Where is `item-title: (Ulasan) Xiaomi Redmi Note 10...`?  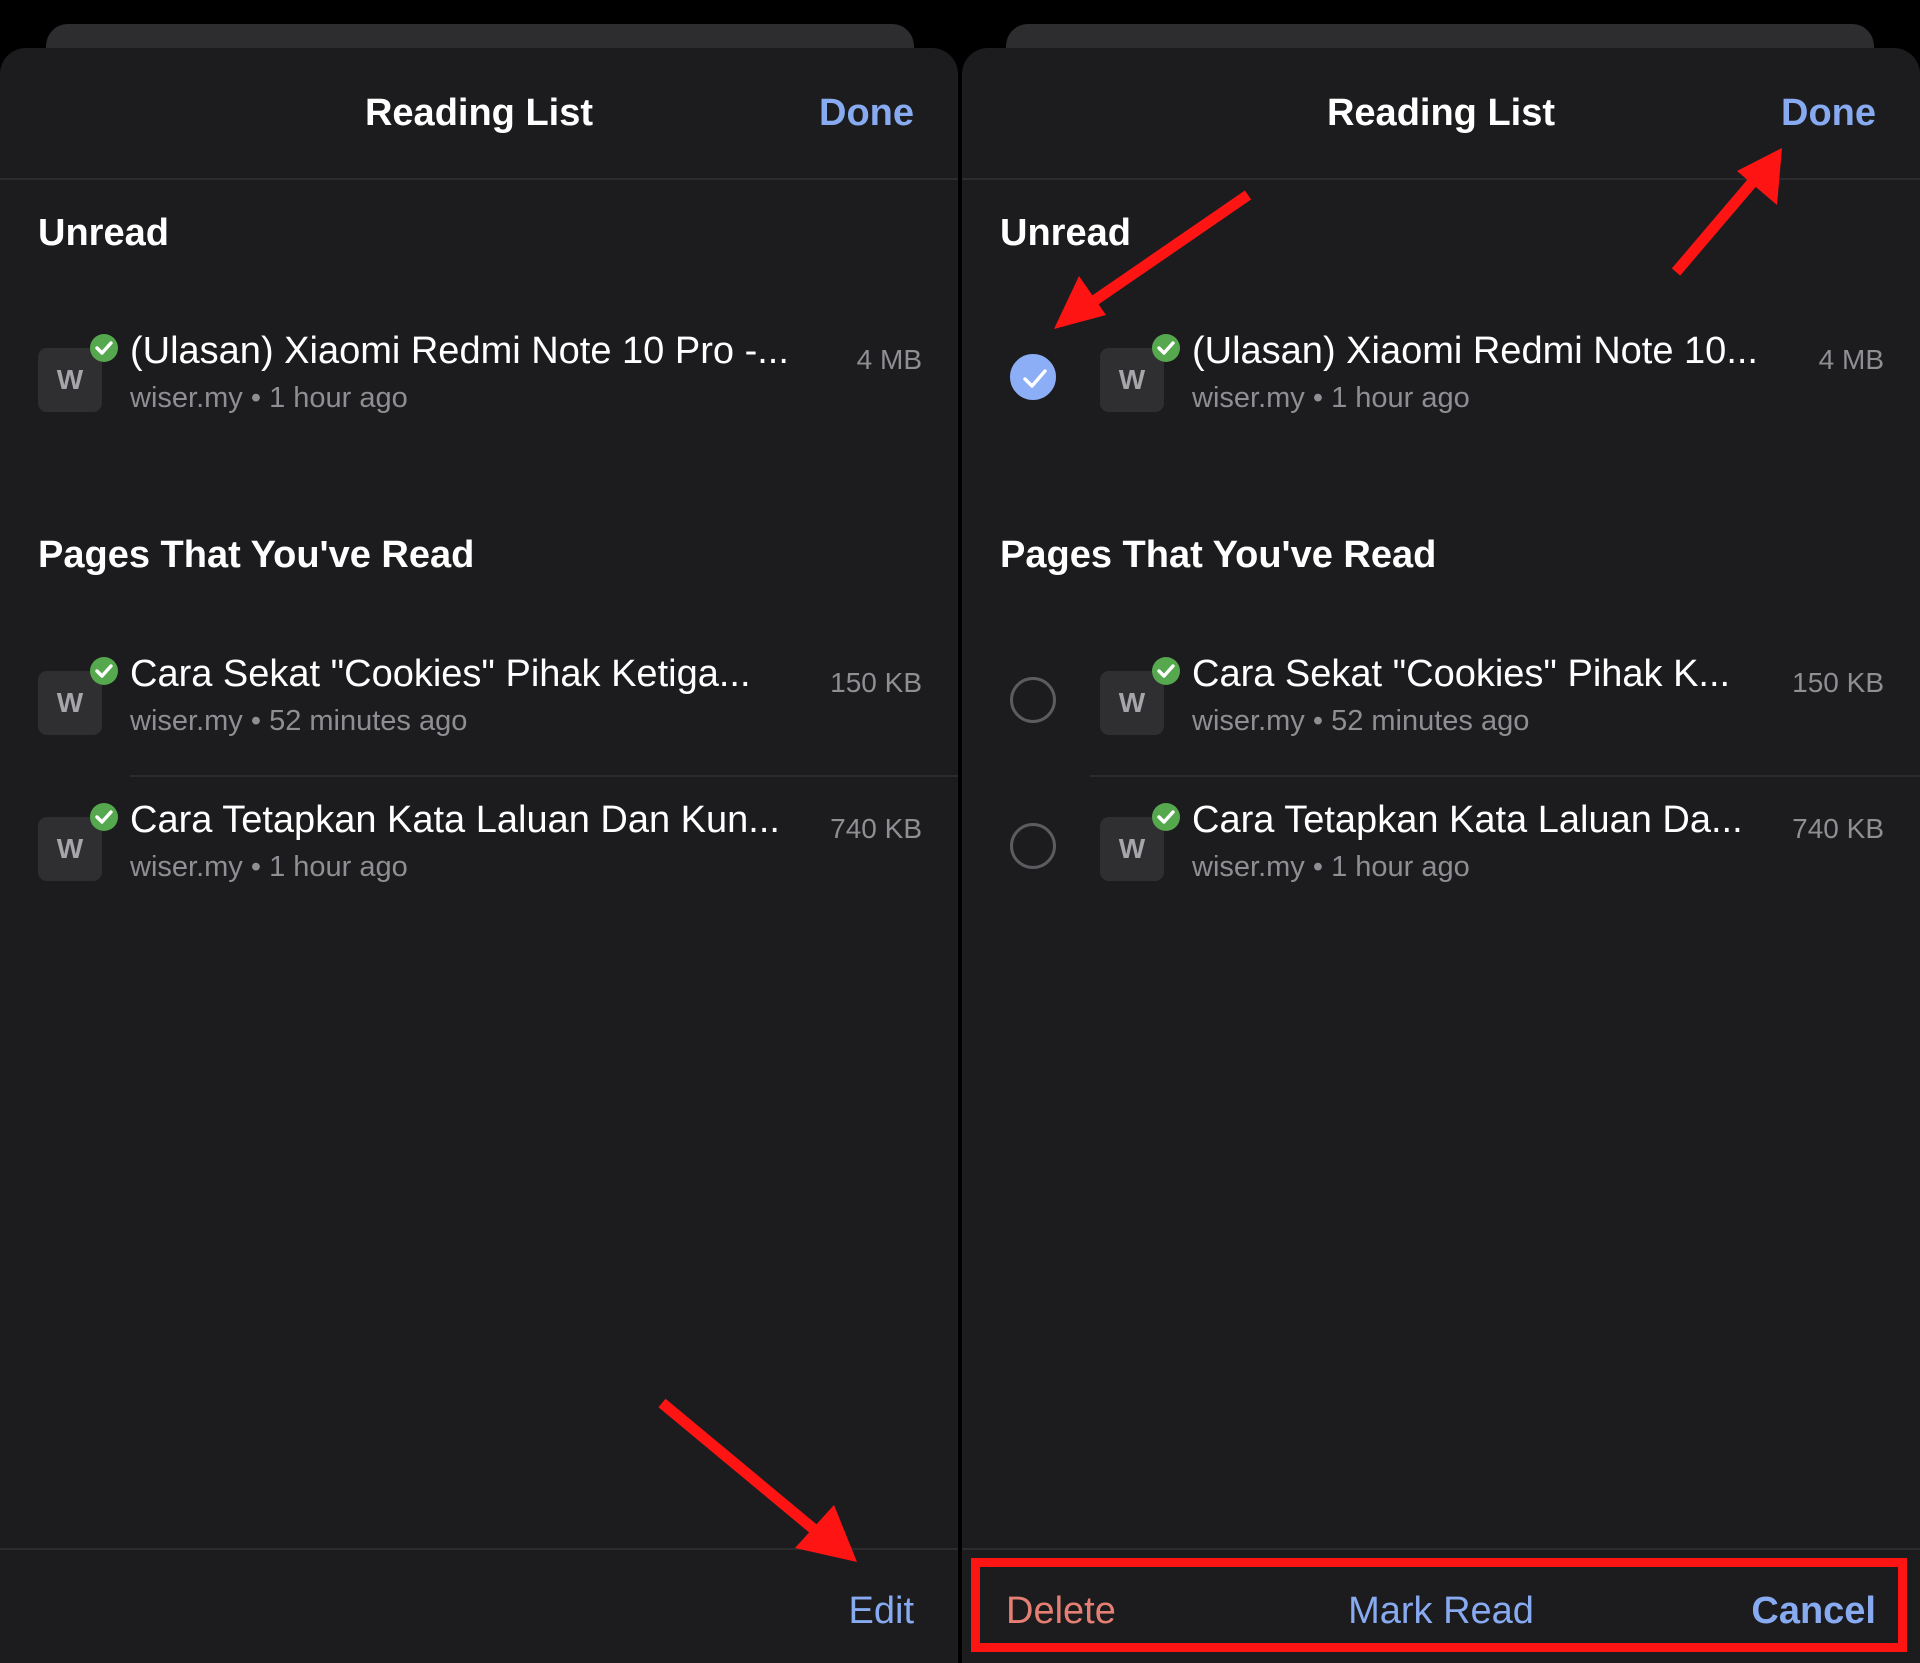 item-title: (Ulasan) Xiaomi Redmi Note 10... is located at coordinates (1475, 351).